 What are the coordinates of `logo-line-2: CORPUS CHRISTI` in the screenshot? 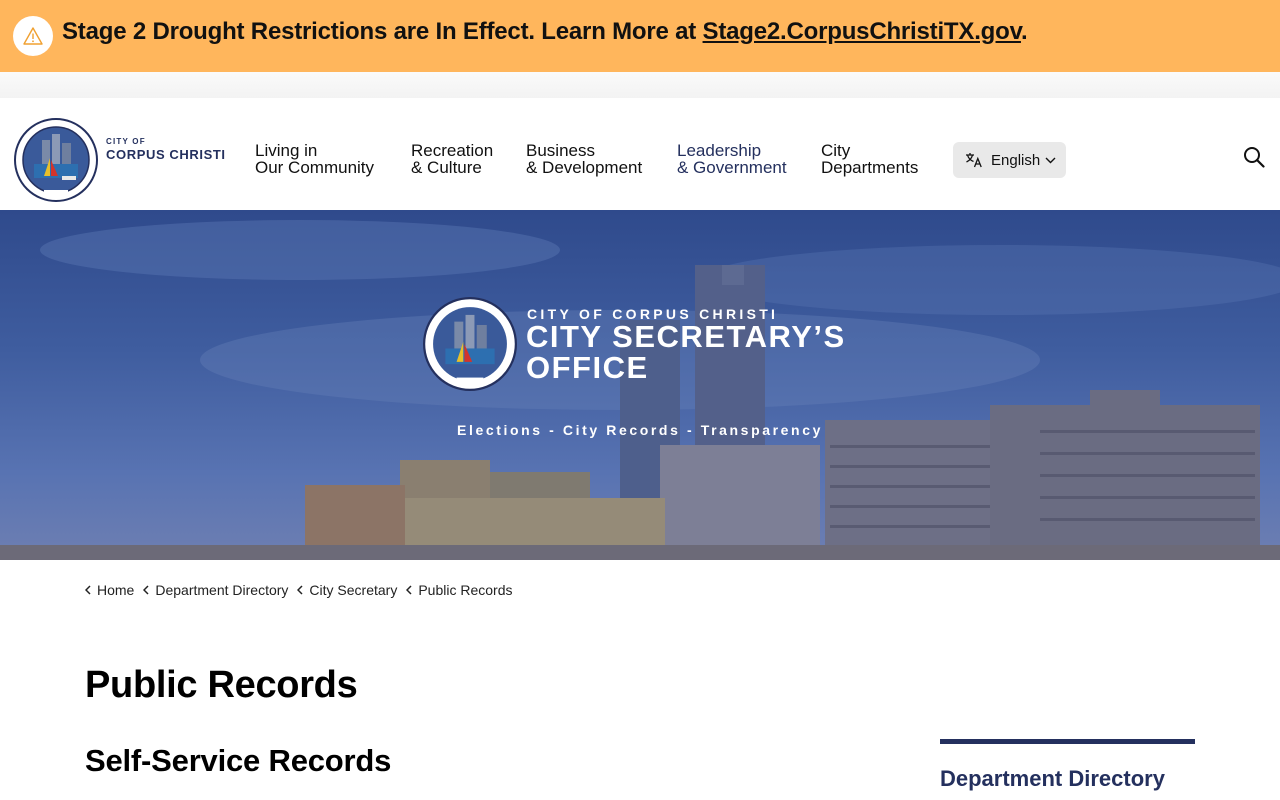 It's located at (166, 154).